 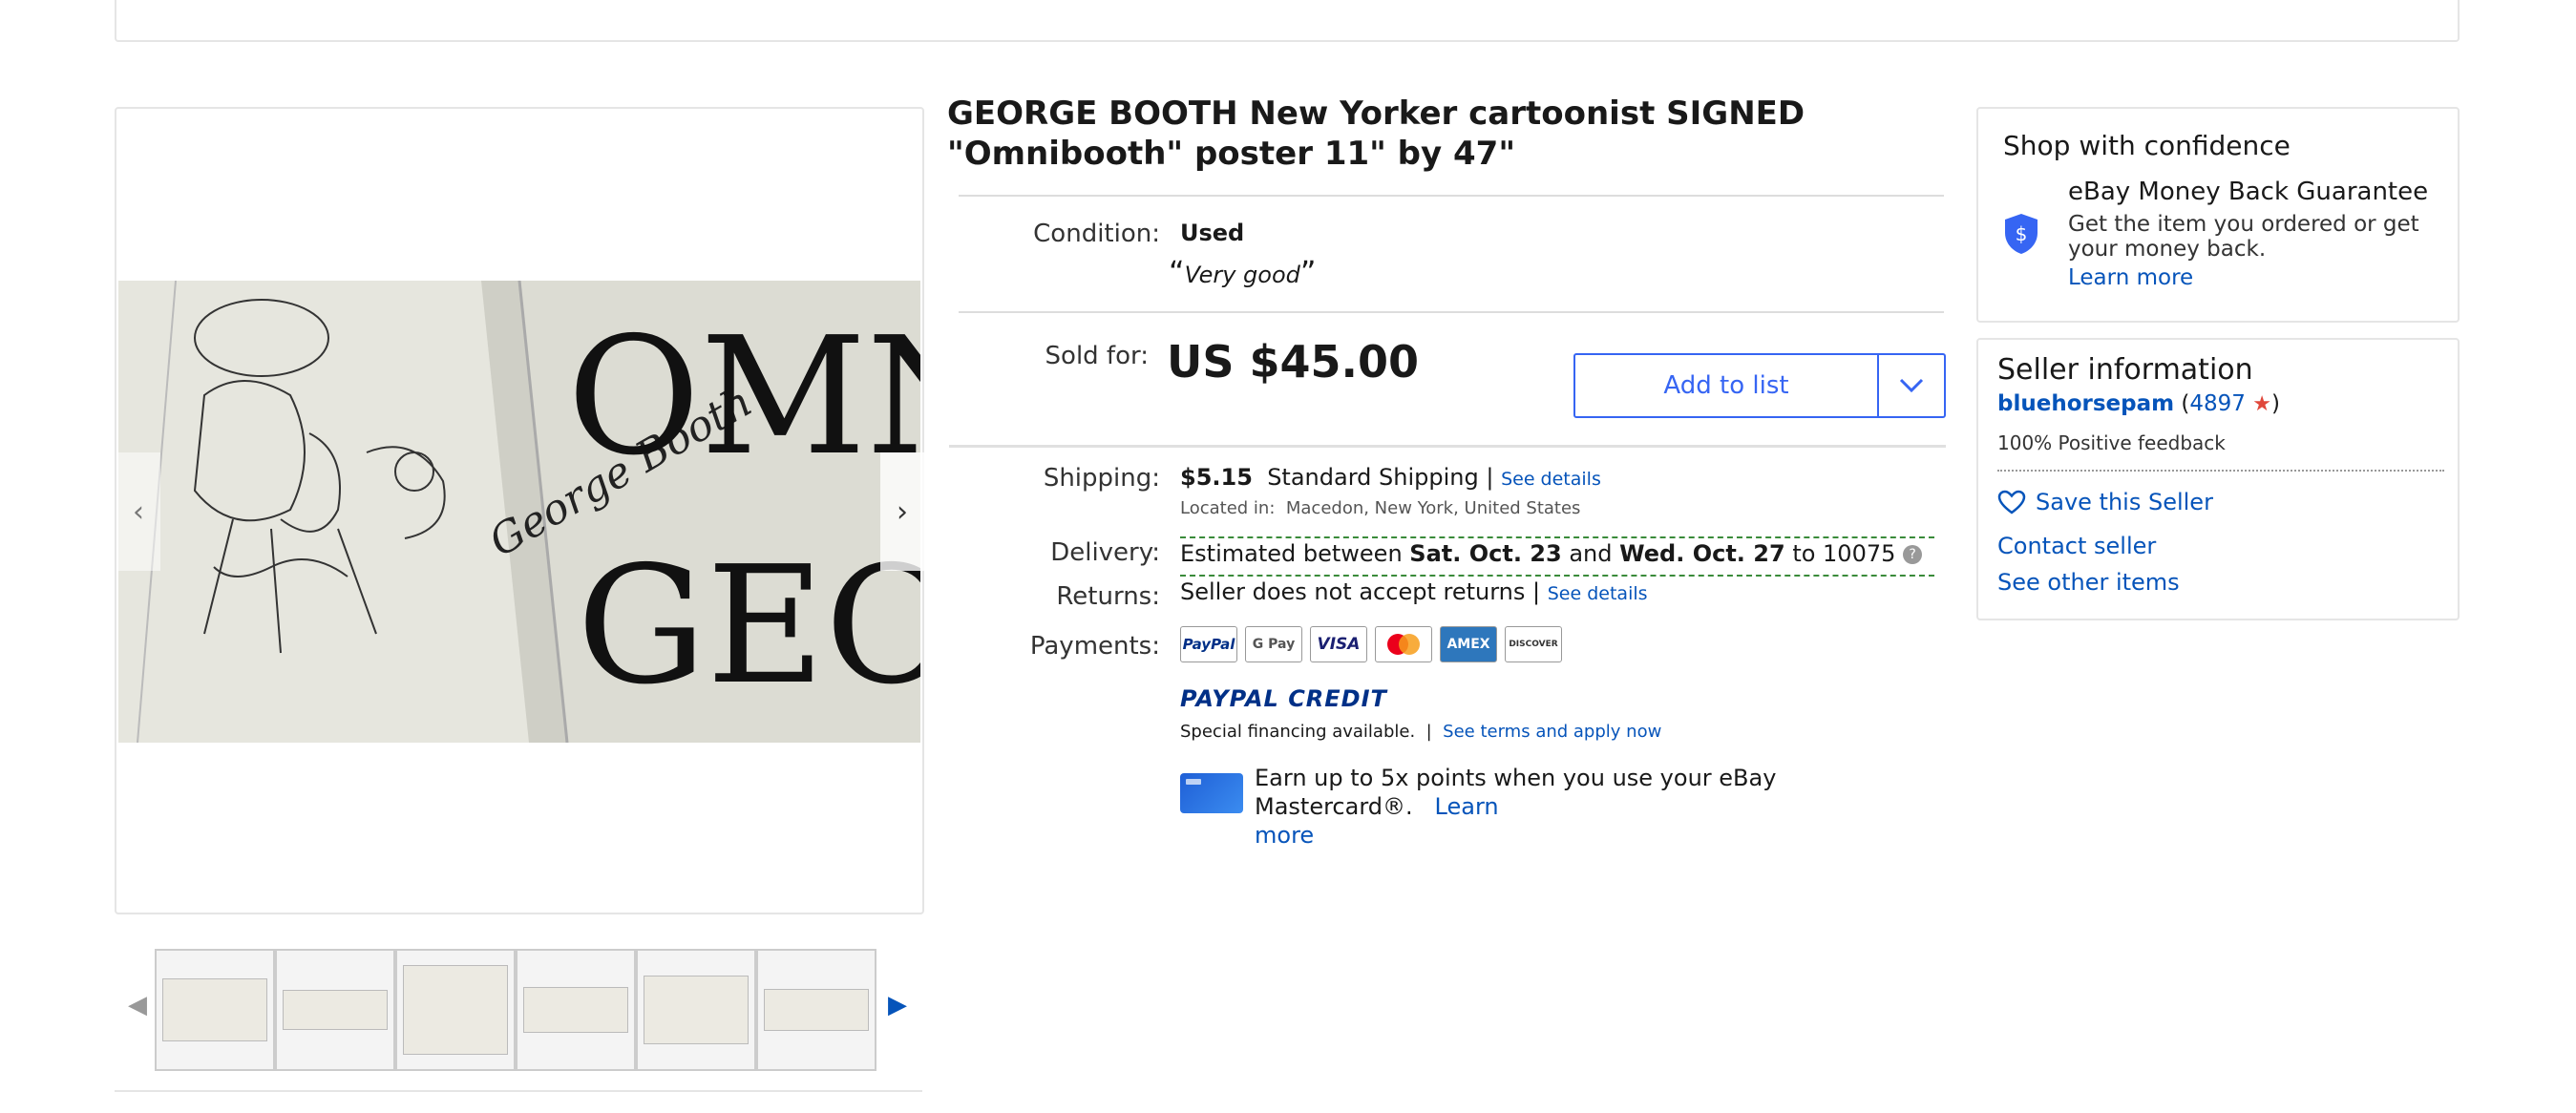 What do you see at coordinates (2130, 277) in the screenshot?
I see `guarantee-learn-more-link: Learn more` at bounding box center [2130, 277].